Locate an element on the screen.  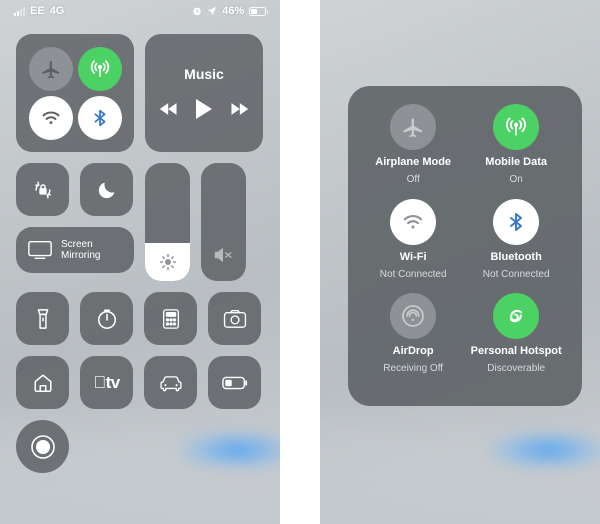
rotation-lock-button is located at coordinates (42, 189).